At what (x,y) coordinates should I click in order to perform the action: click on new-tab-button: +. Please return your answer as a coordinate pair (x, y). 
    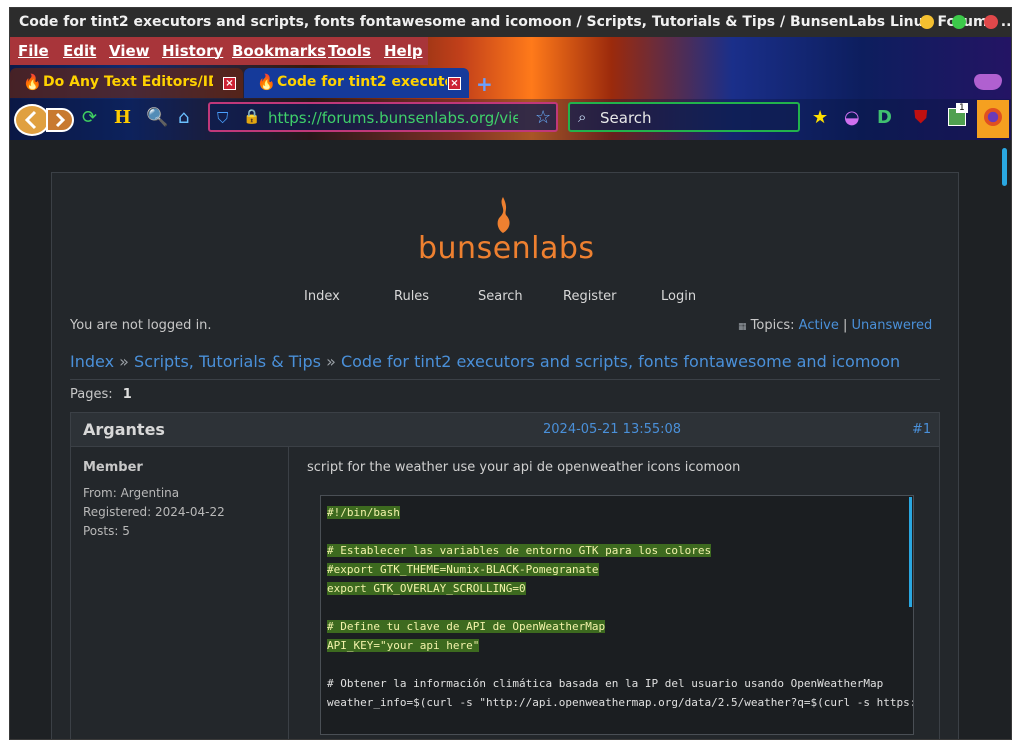
    Looking at the image, I should click on (484, 84).